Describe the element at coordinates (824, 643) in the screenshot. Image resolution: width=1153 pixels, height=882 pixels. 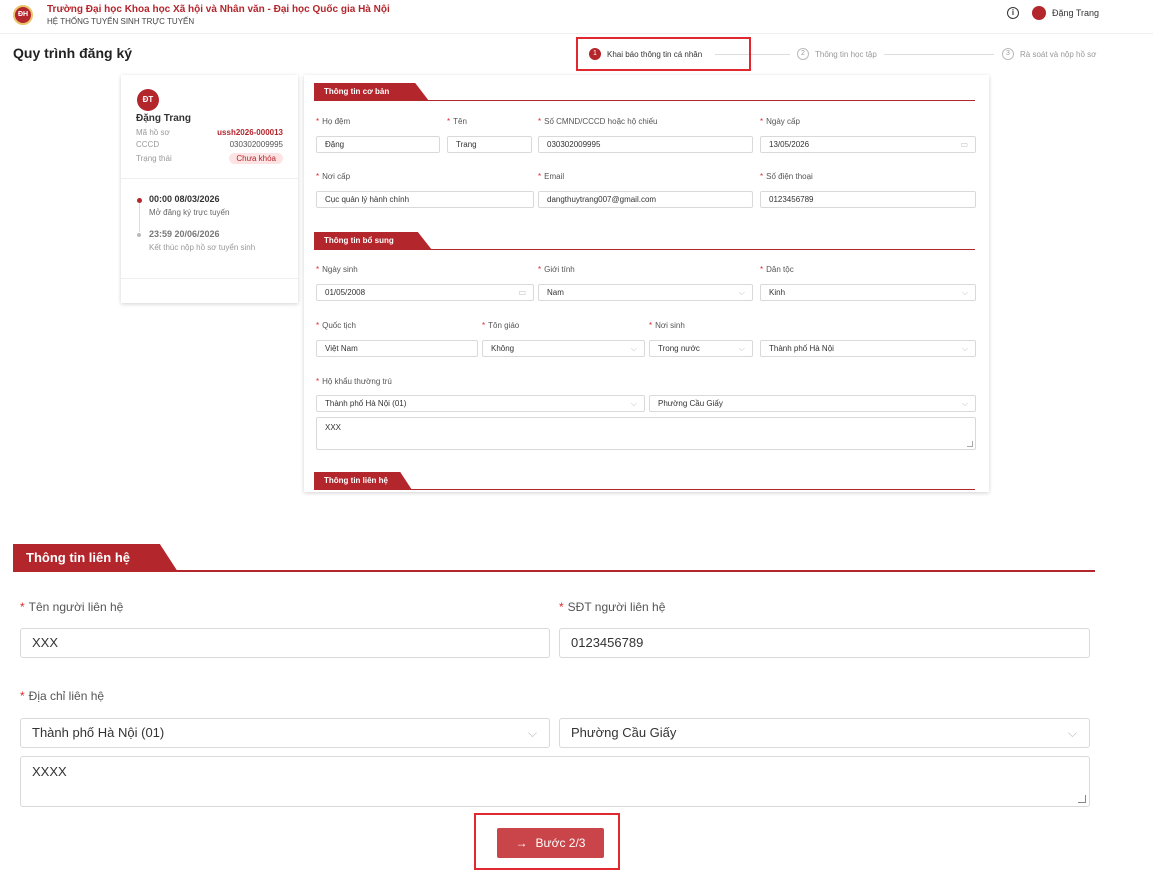
I see `contact-phone-input: 0123456789` at that location.